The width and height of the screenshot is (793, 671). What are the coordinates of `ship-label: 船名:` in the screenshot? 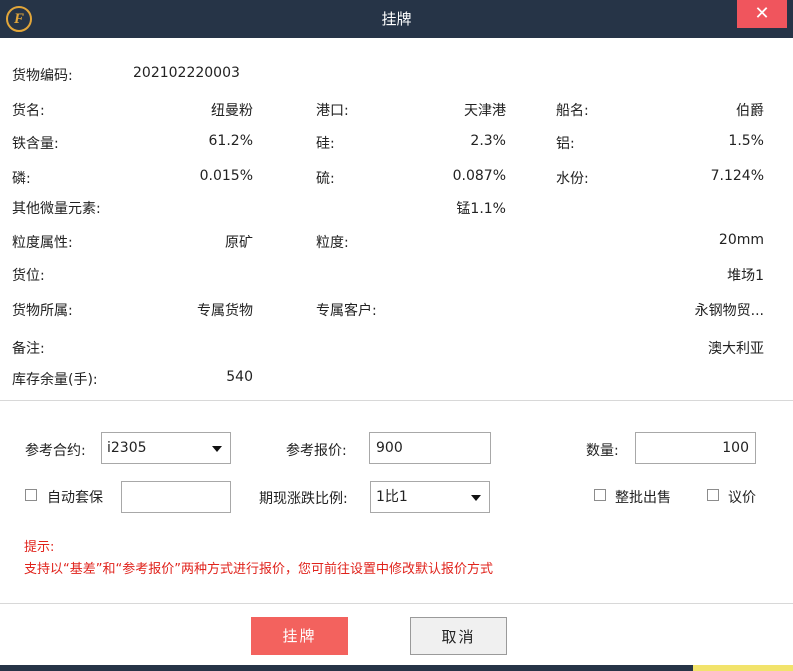 It's located at (572, 111).